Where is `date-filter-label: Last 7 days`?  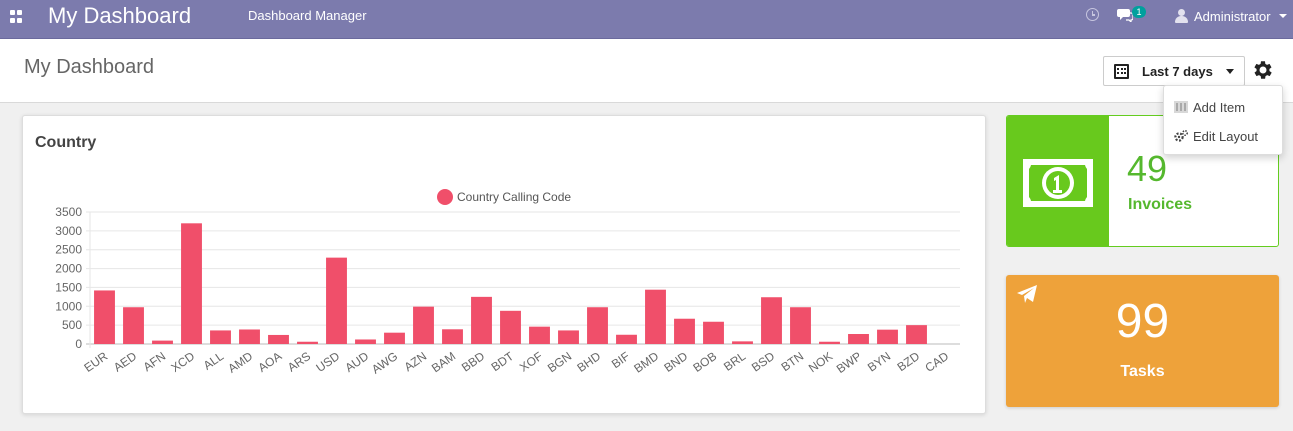
date-filter-label: Last 7 days is located at coordinates (1177, 71).